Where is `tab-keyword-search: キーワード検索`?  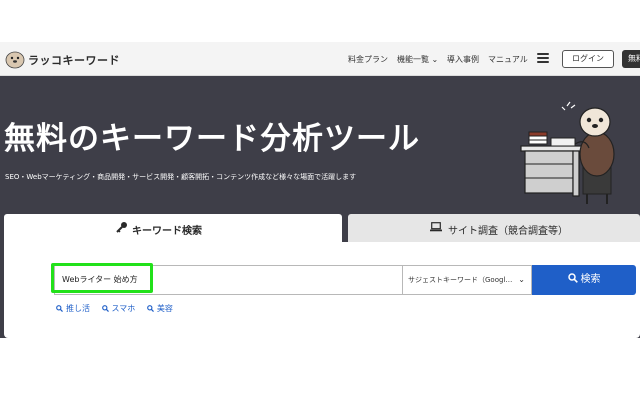 tab-keyword-search: キーワード検索 is located at coordinates (173, 228).